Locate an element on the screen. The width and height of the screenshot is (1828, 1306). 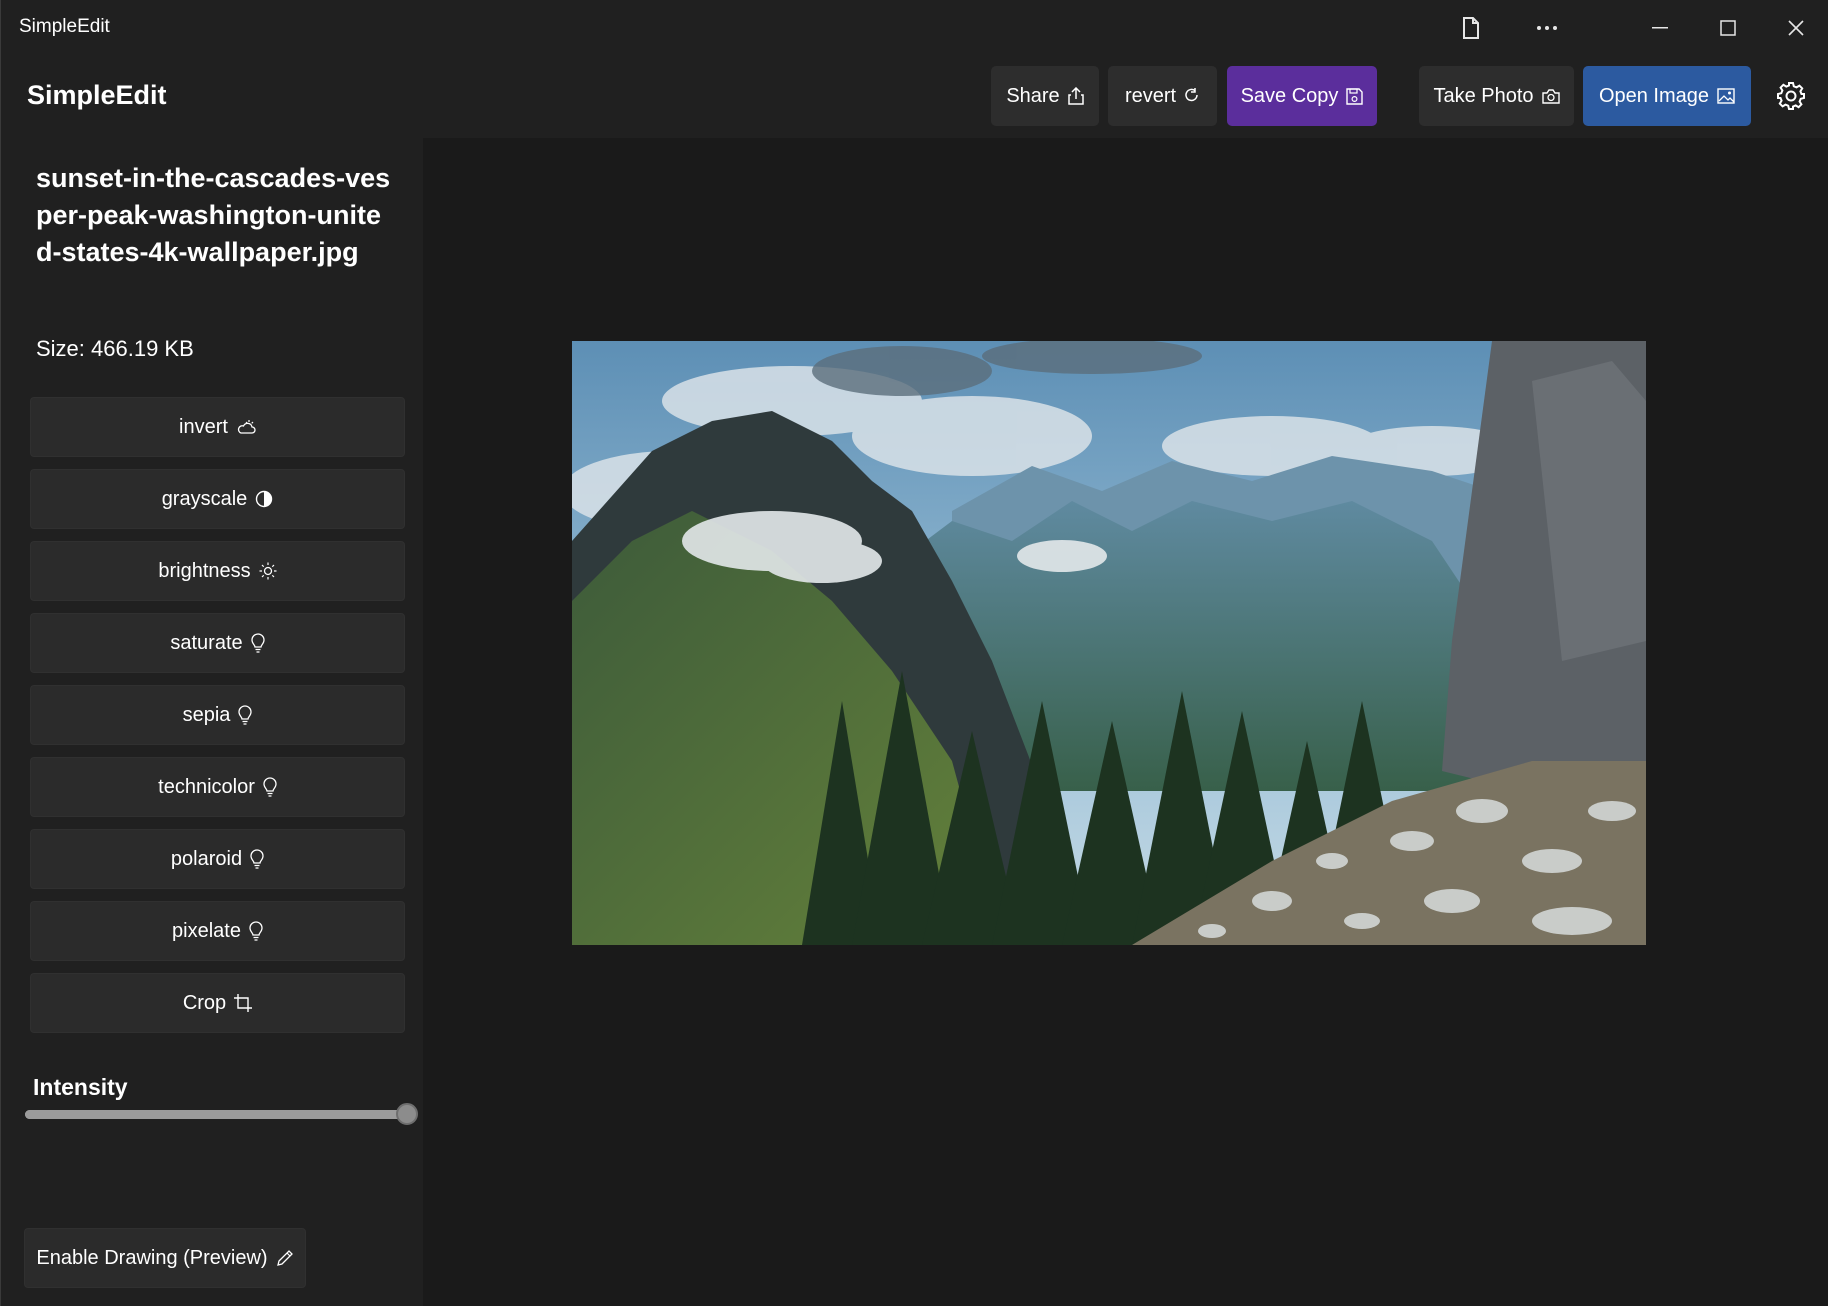
brightness-label: brightness is located at coordinates (204, 570).